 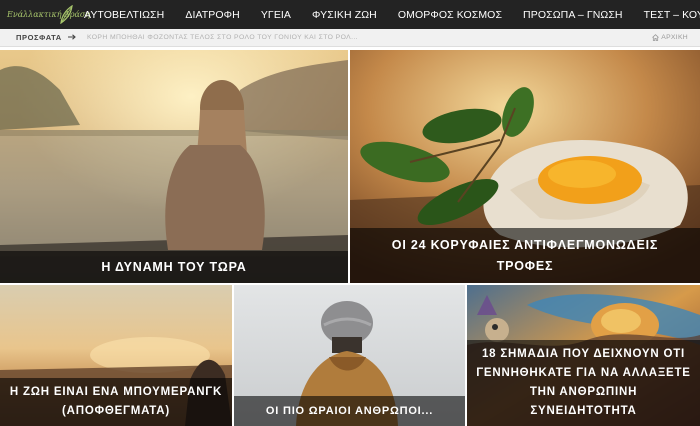 I want to click on nav-item-beautiful-world: ΟΜΟΡΦΟΣ ΚΟΣΜΟΣ, so click(x=450, y=15).